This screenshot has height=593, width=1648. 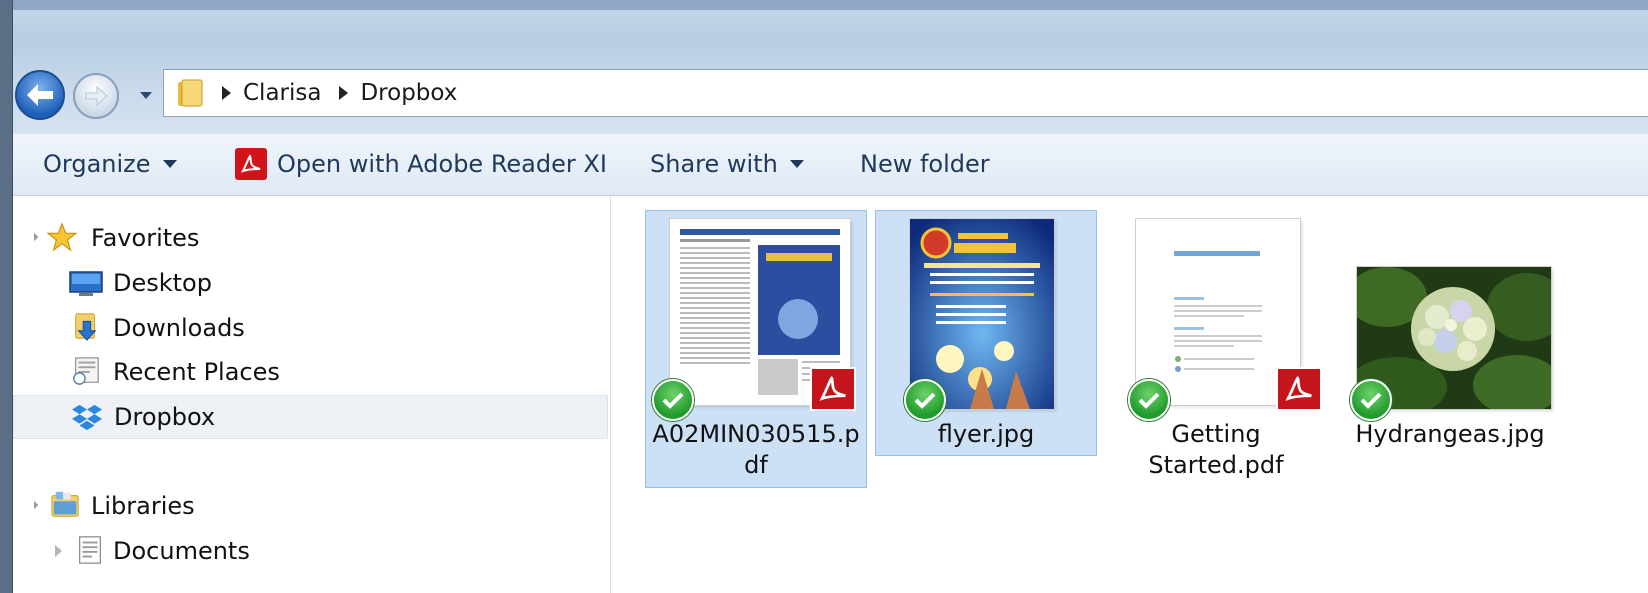 I want to click on share-with-button: Share with, so click(x=727, y=164).